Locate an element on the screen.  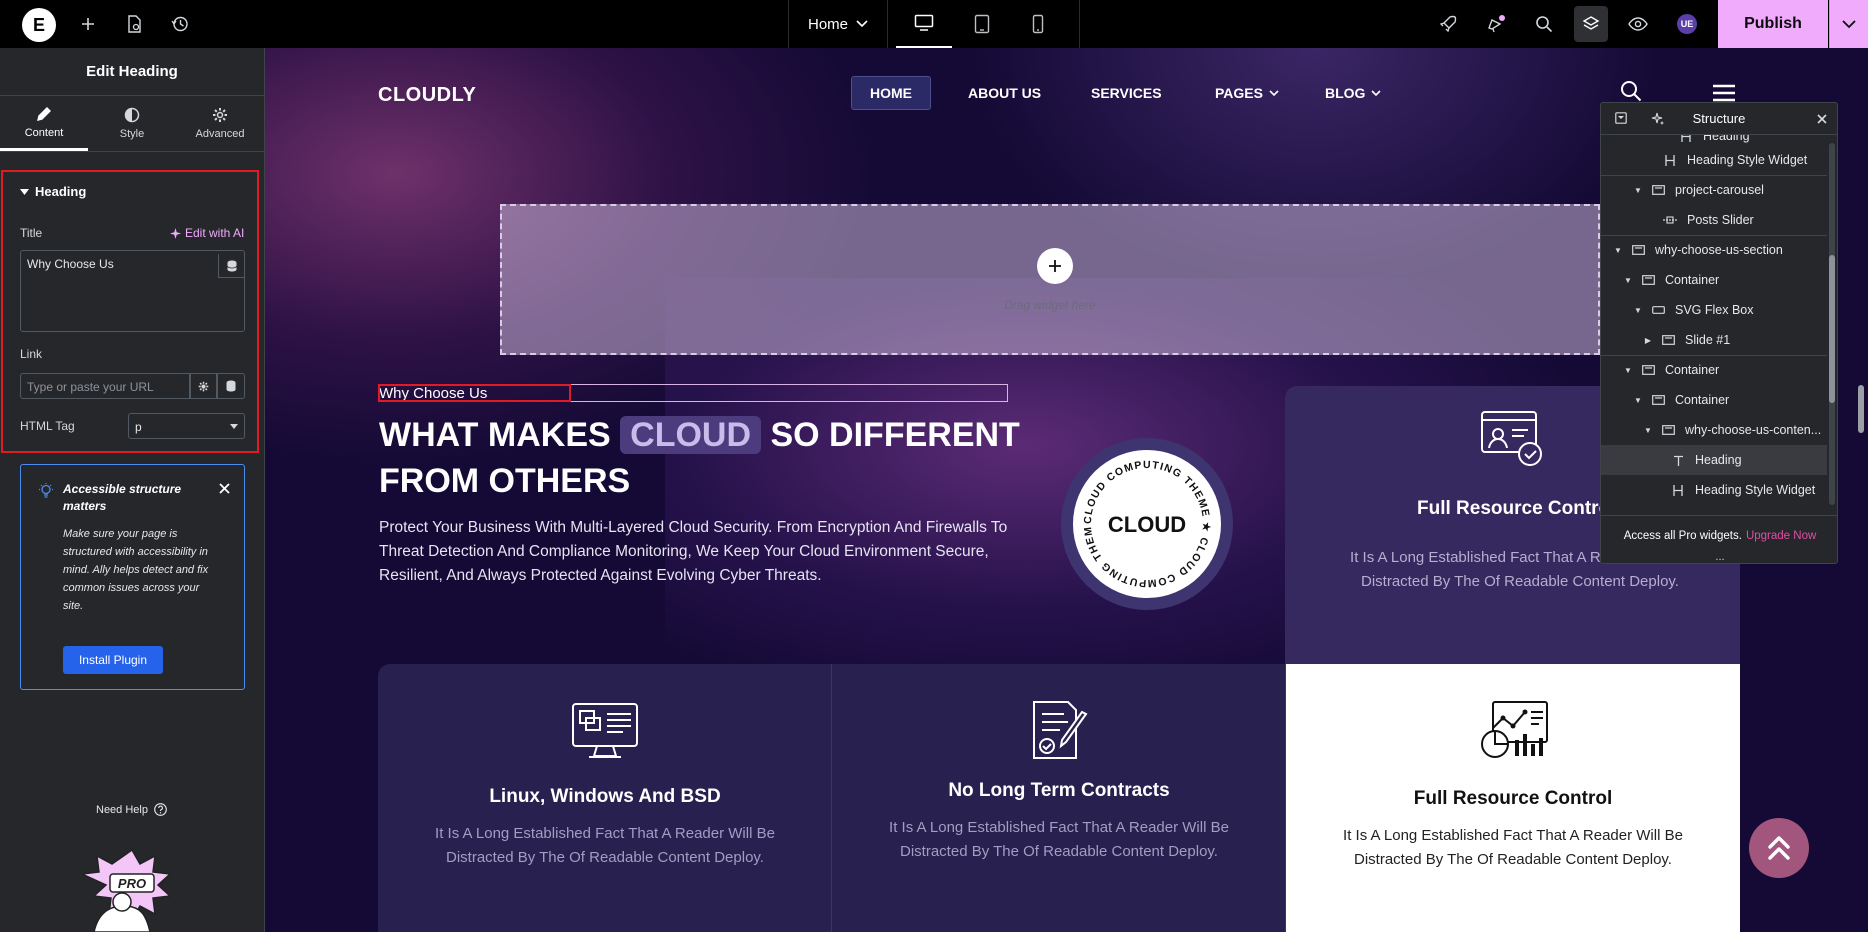
dynamic-tags-icon is located at coordinates (231, 266).